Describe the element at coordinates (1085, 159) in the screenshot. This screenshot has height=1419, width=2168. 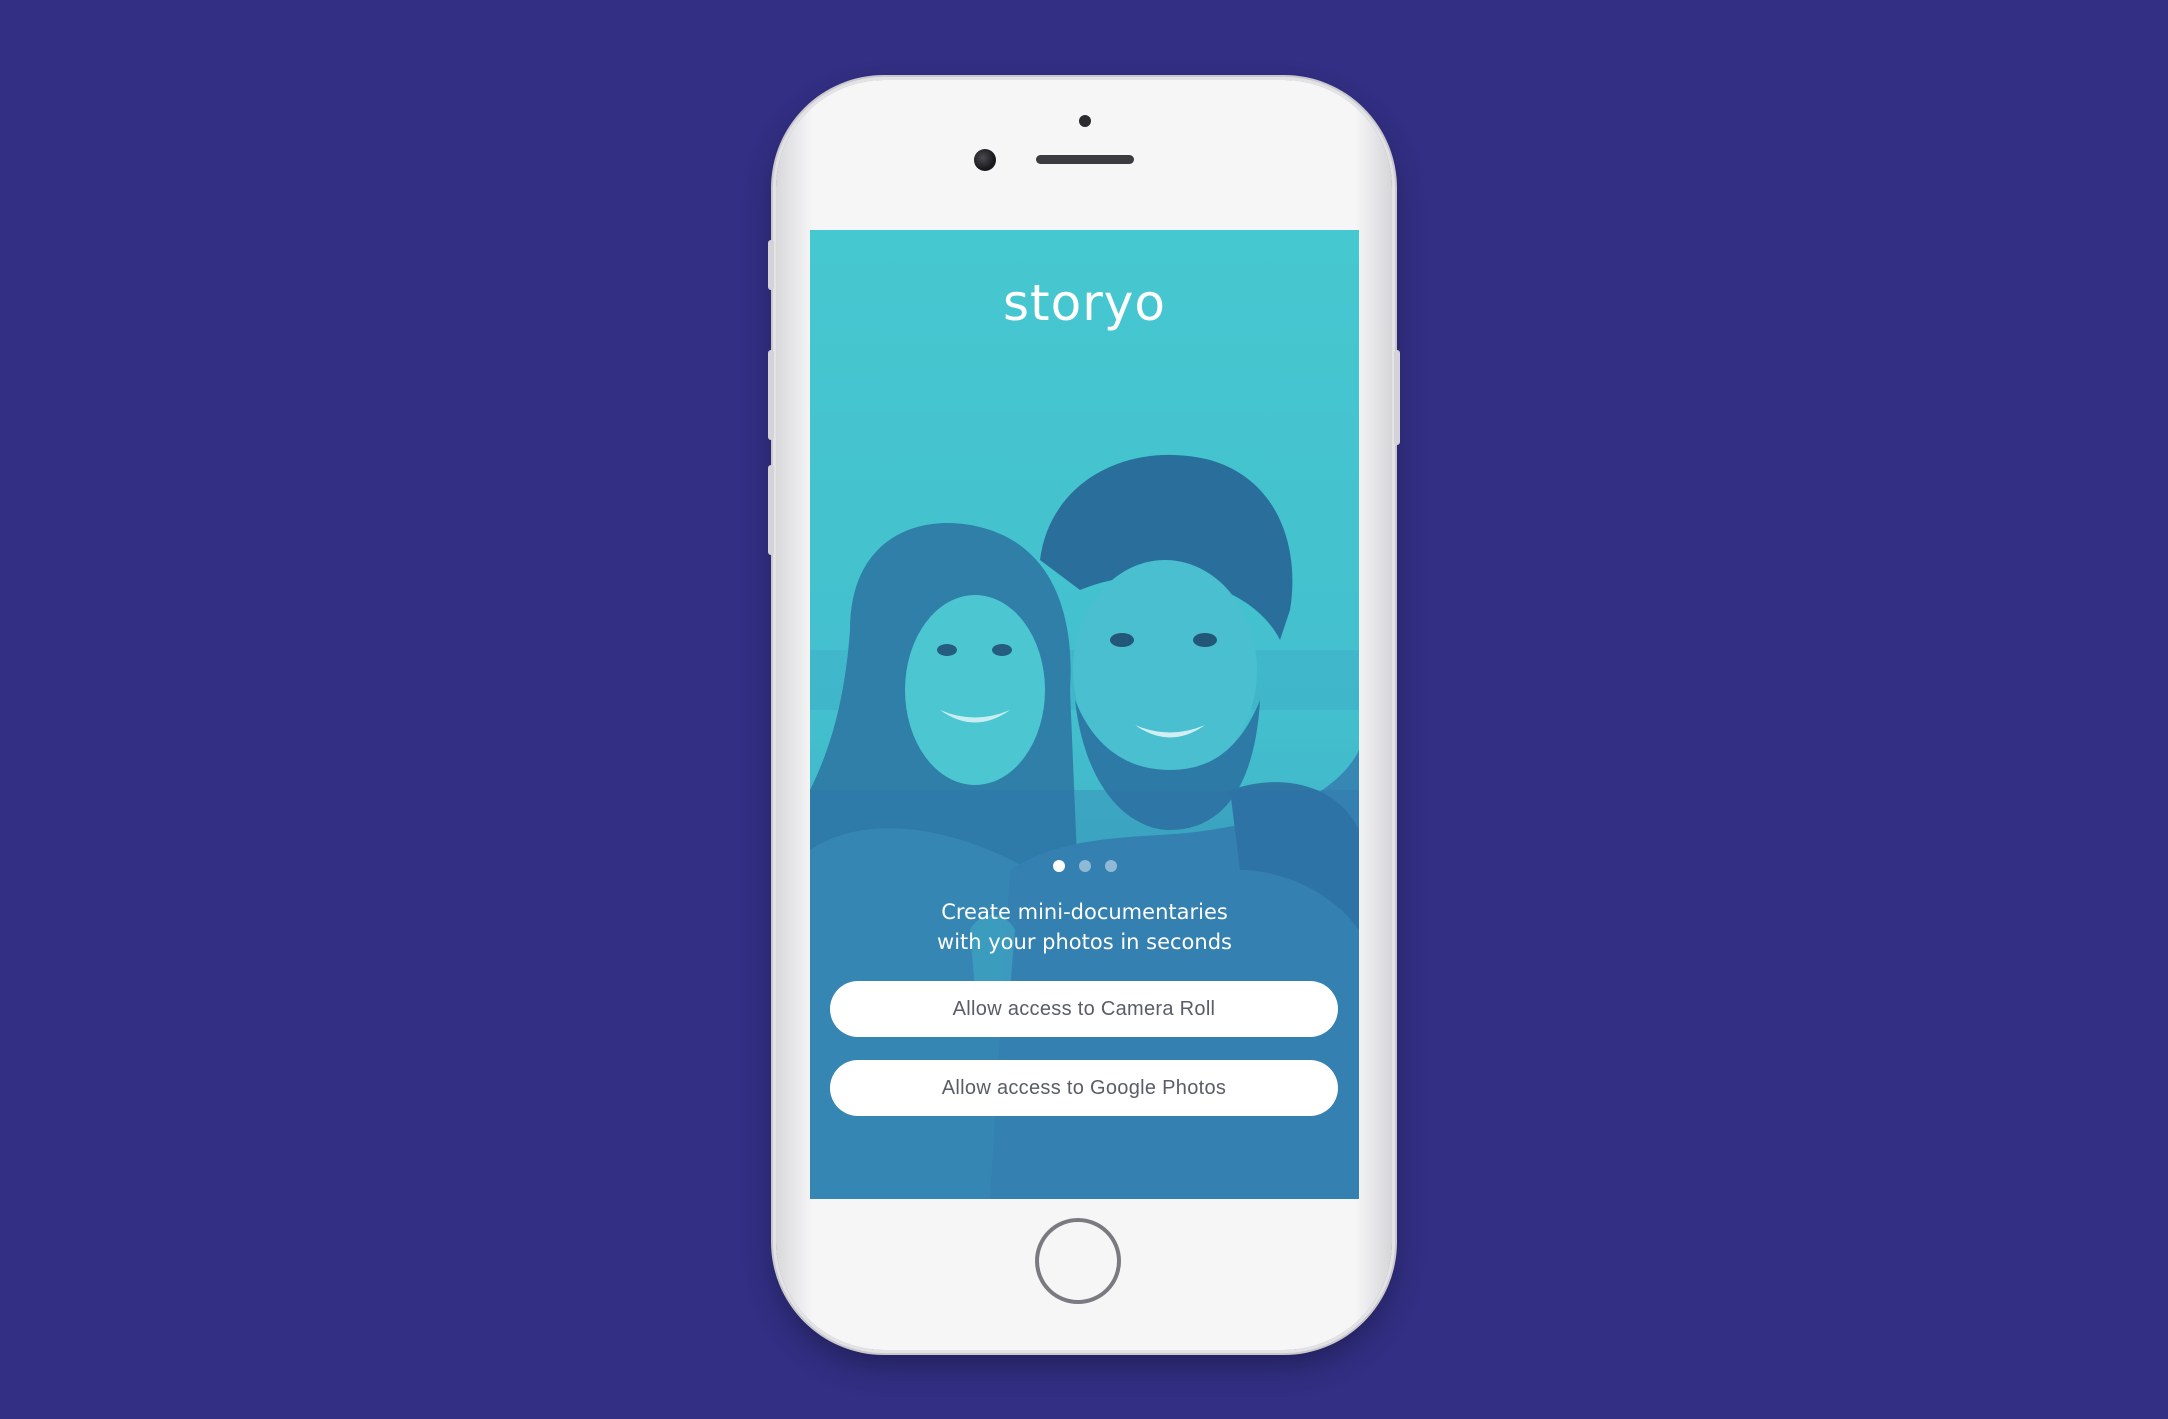
I see `earpiece-speaker` at that location.